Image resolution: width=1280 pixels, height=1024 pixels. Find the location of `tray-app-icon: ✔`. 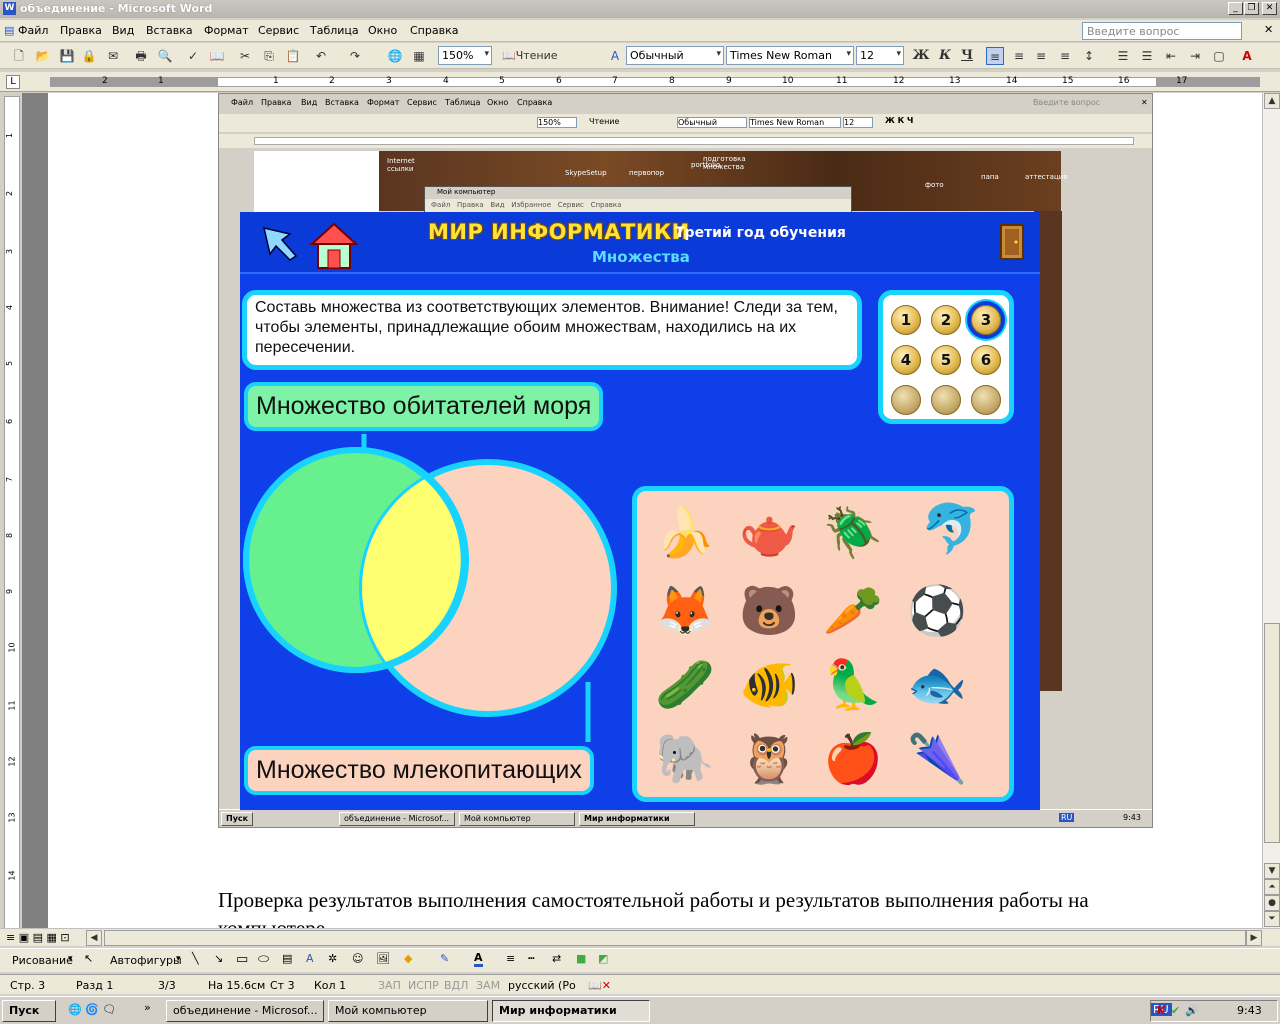

tray-app-icon: ✔ is located at coordinates (1175, 1010).